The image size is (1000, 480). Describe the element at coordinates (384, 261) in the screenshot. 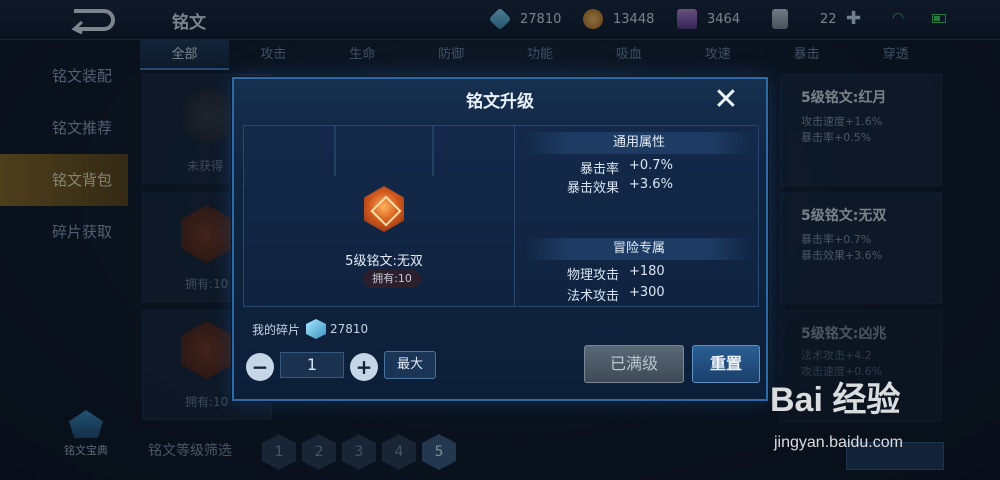

I see `inscription-name: 5级铭文:无双` at that location.